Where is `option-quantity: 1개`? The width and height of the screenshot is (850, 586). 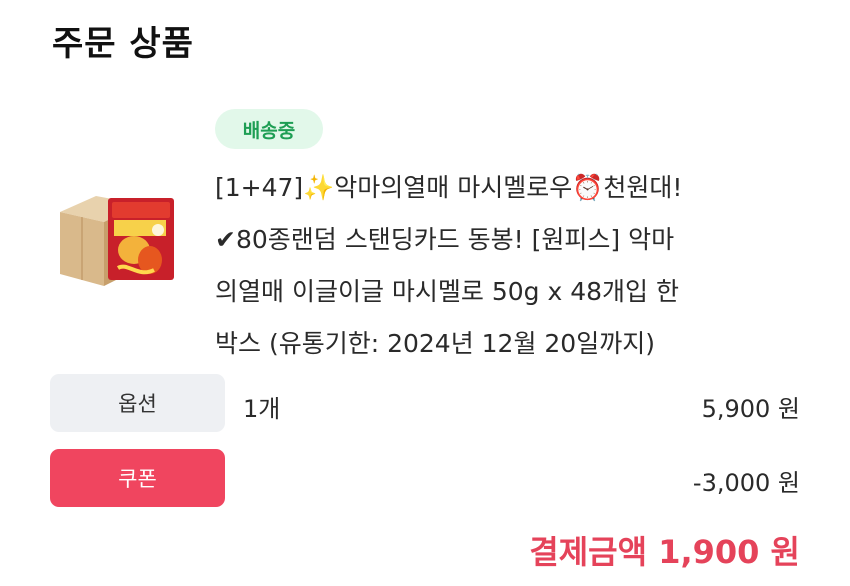 option-quantity: 1개 is located at coordinates (262, 409).